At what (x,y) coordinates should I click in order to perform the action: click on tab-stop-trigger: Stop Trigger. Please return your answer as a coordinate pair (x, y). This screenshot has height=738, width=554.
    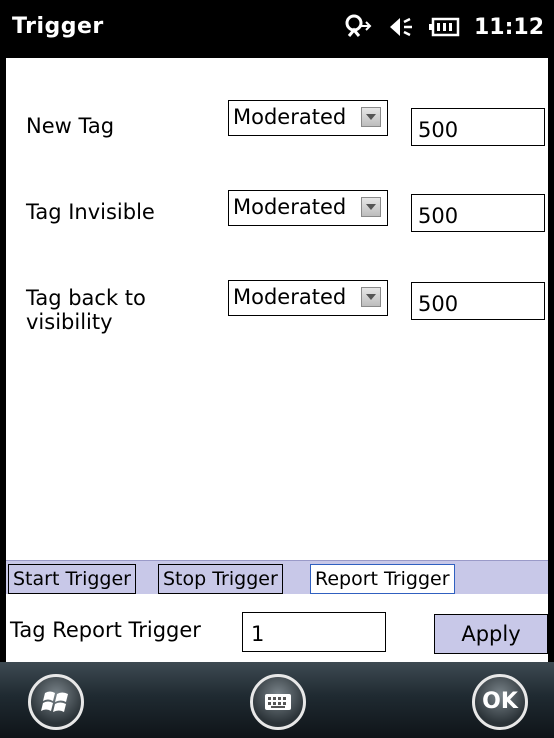
    Looking at the image, I should click on (220, 579).